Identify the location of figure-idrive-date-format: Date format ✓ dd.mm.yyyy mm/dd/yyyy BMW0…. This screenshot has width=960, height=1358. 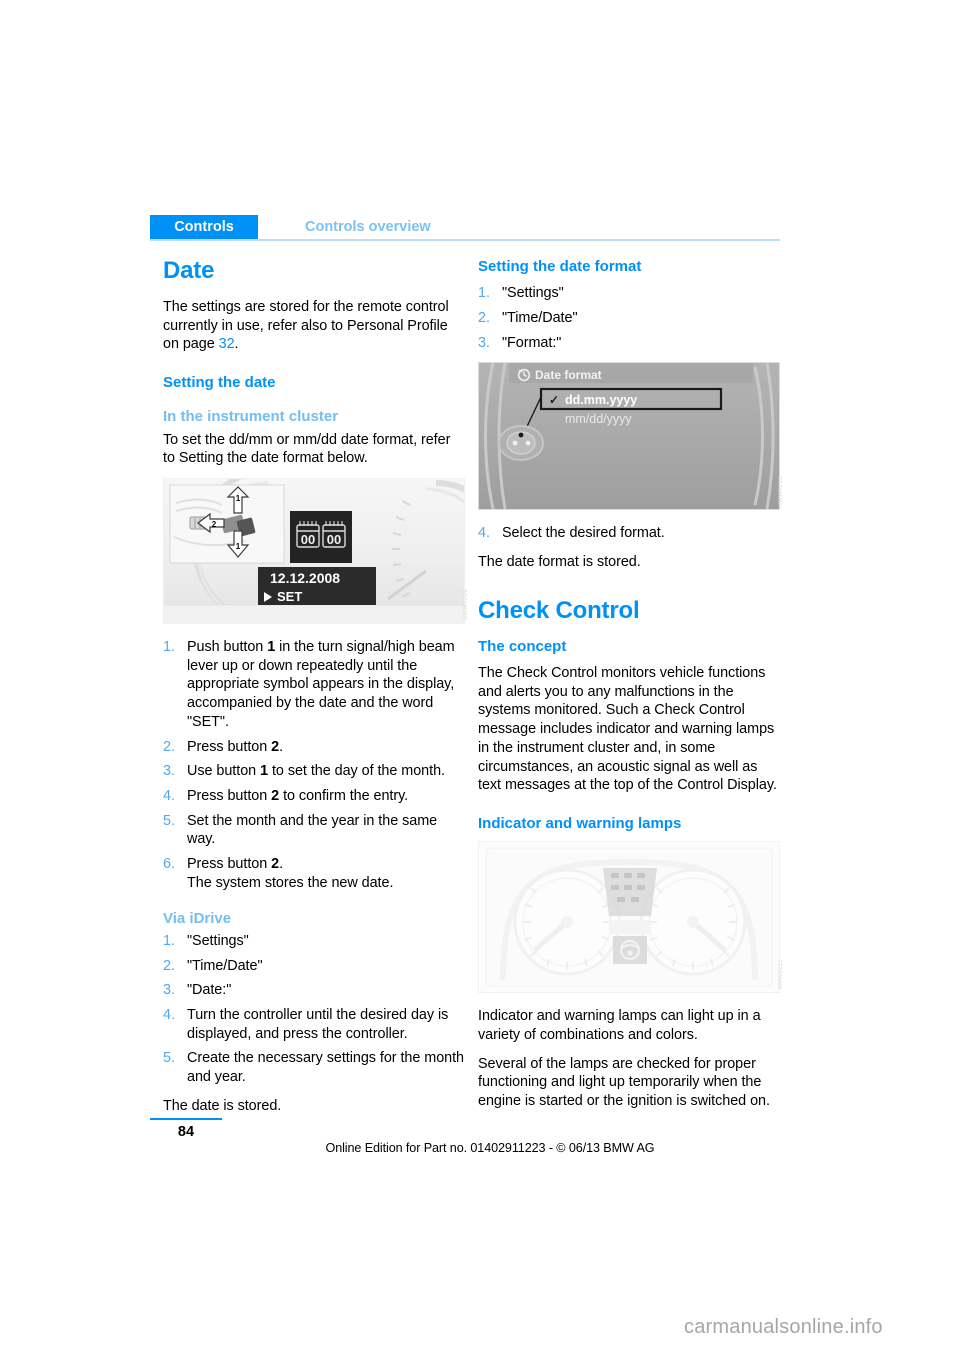
(631, 436).